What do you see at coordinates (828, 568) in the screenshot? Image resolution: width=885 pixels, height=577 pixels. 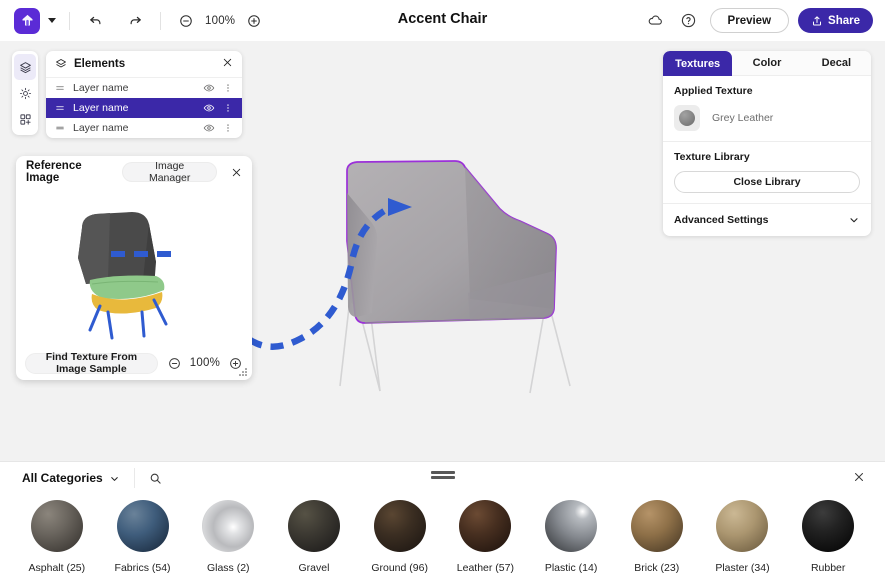 I see `material-label: Rubber` at bounding box center [828, 568].